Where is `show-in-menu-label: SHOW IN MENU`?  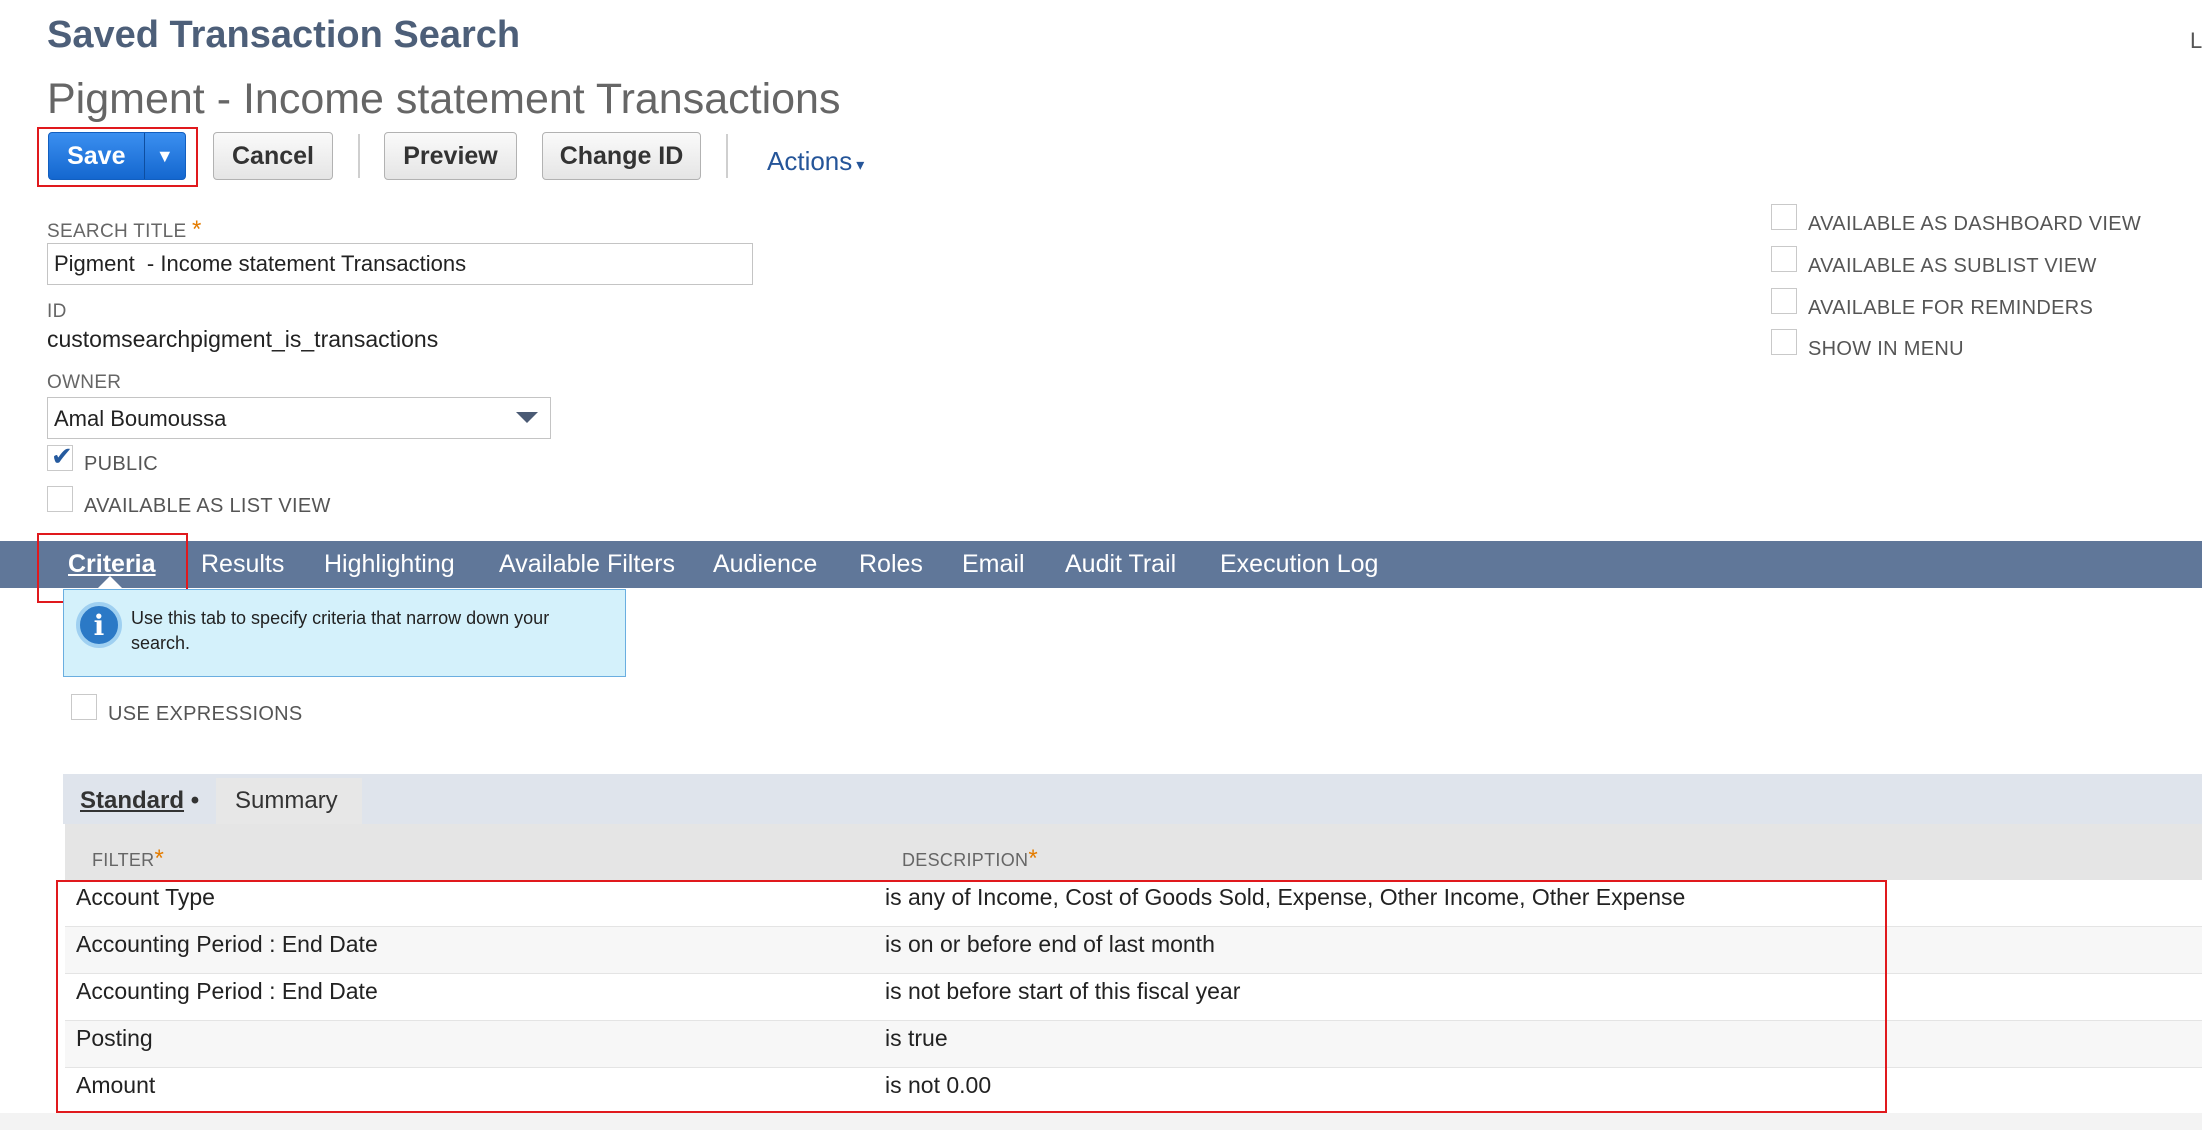 show-in-menu-label: SHOW IN MENU is located at coordinates (1886, 349).